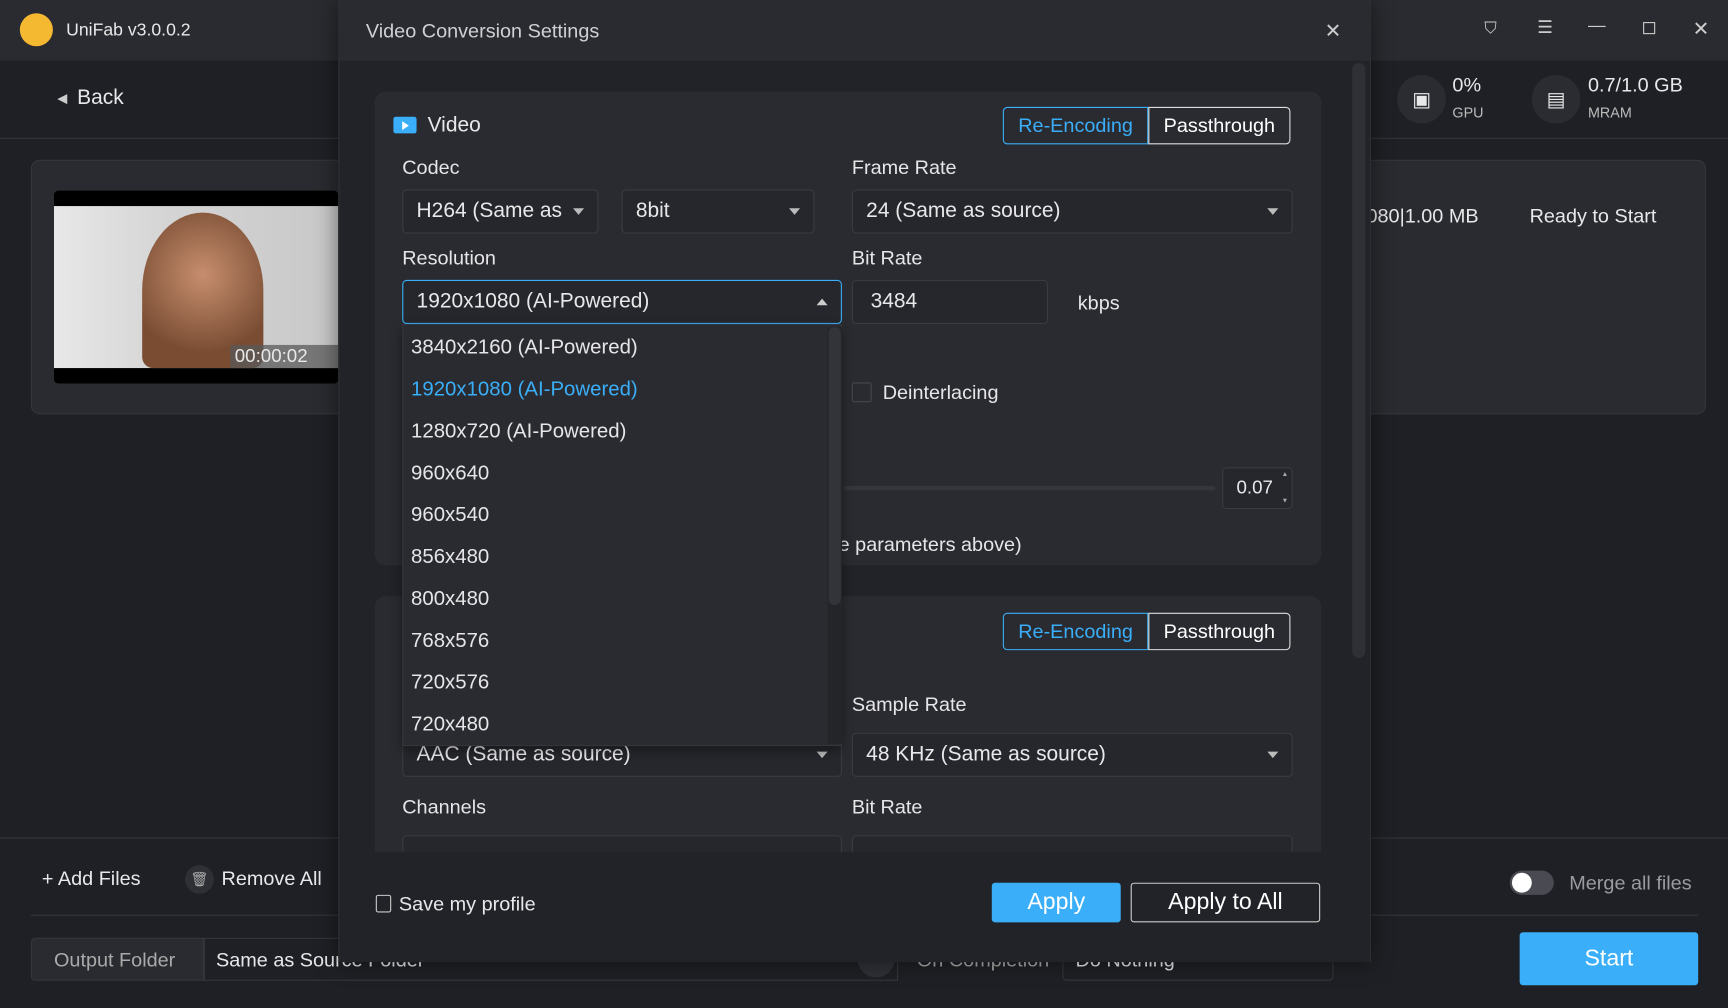 The image size is (1728, 1008). Describe the element at coordinates (986, 754) in the screenshot. I see `samplerate-value: 48 KHz (Same as source)` at that location.